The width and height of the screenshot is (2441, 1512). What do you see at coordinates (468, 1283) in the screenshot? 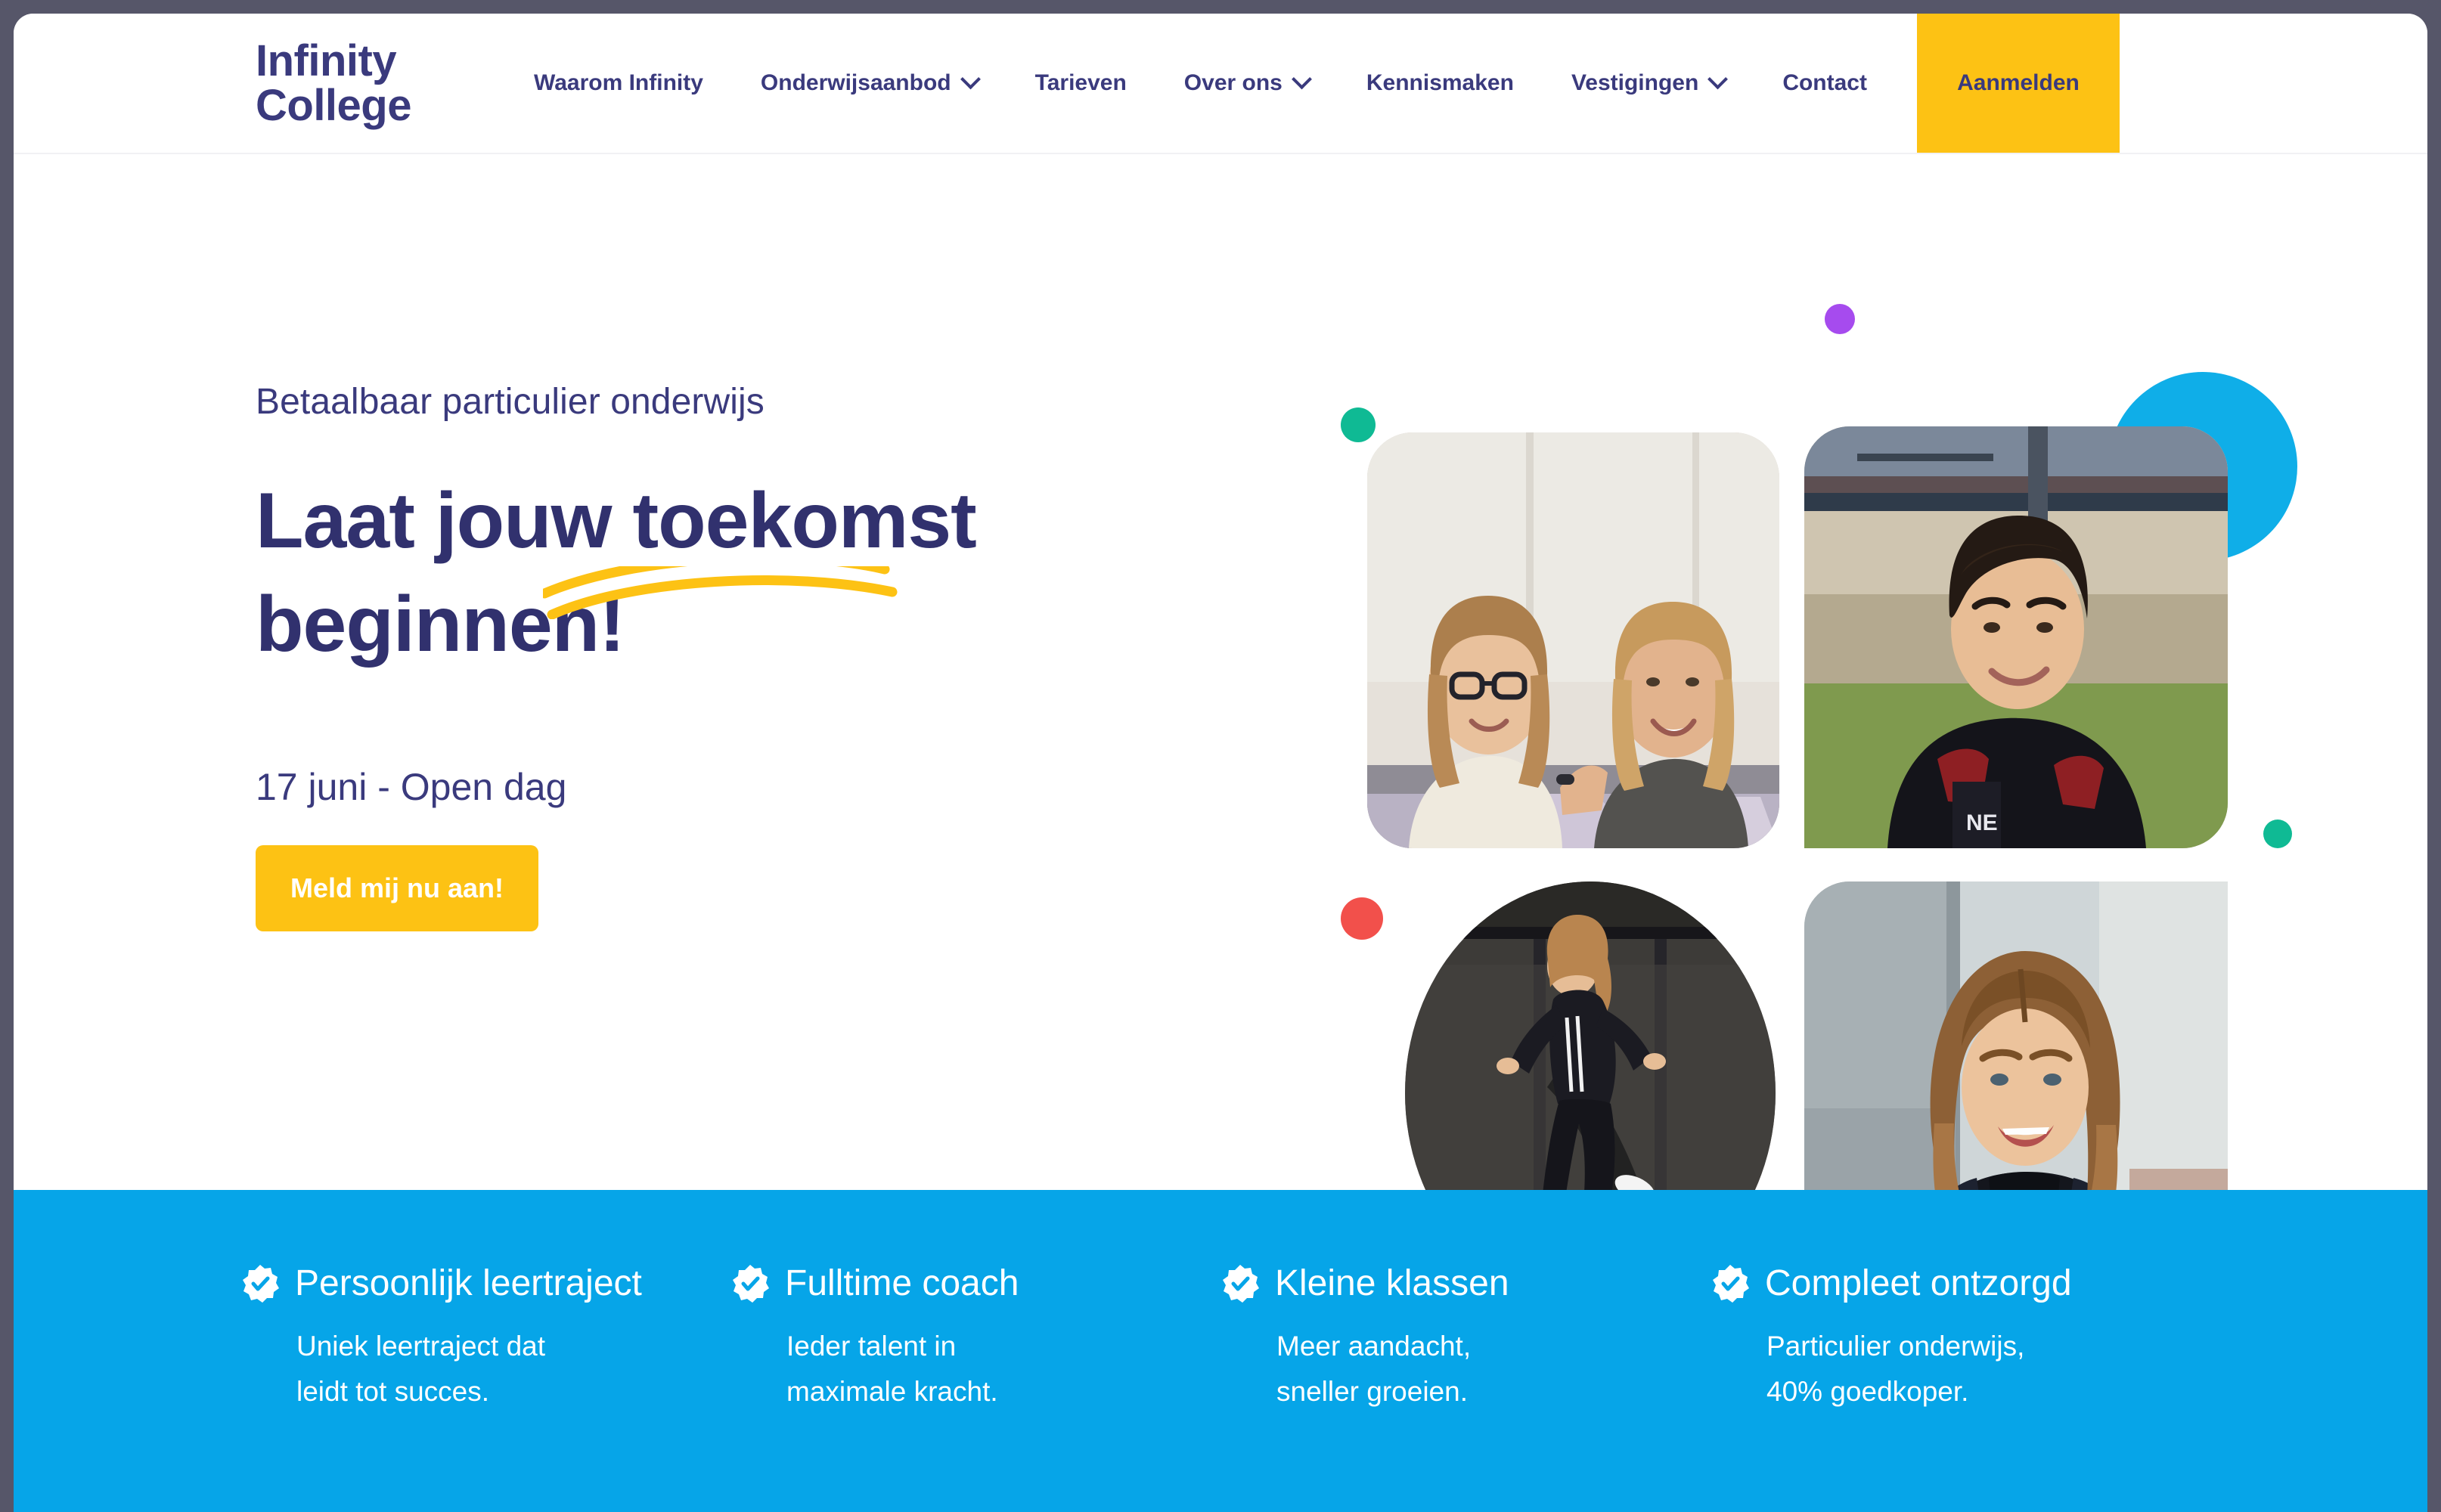
I see `feature-title: Persoonlijk leertraject` at bounding box center [468, 1283].